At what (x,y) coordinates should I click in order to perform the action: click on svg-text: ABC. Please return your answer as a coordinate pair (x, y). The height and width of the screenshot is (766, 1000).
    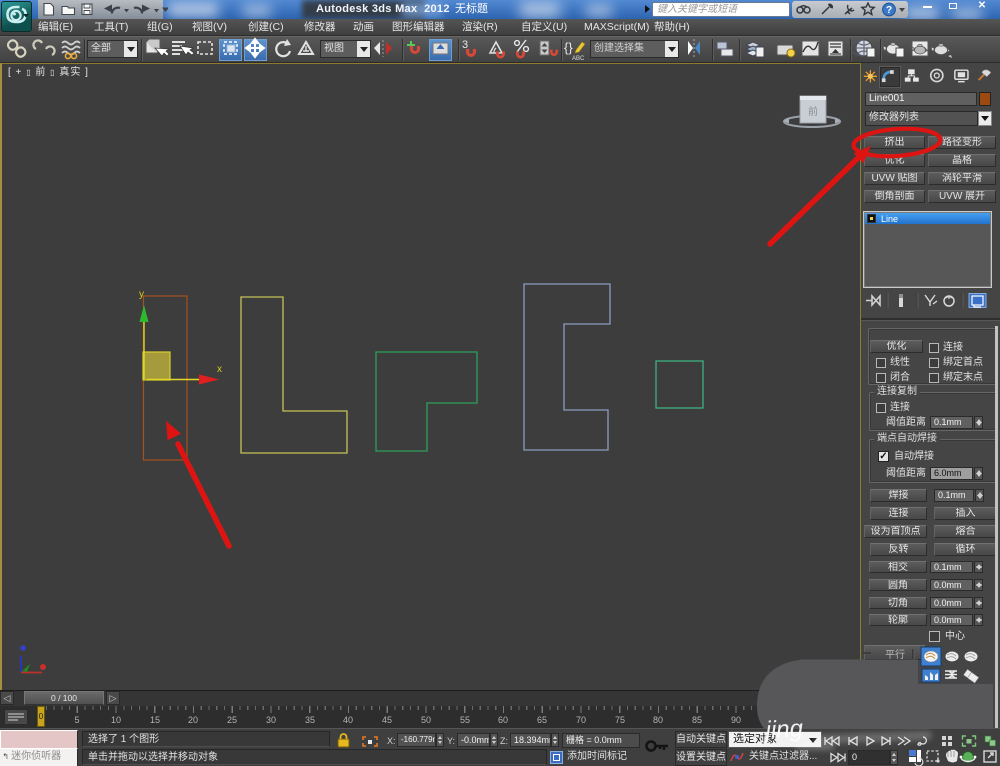
    Looking at the image, I should click on (578, 59).